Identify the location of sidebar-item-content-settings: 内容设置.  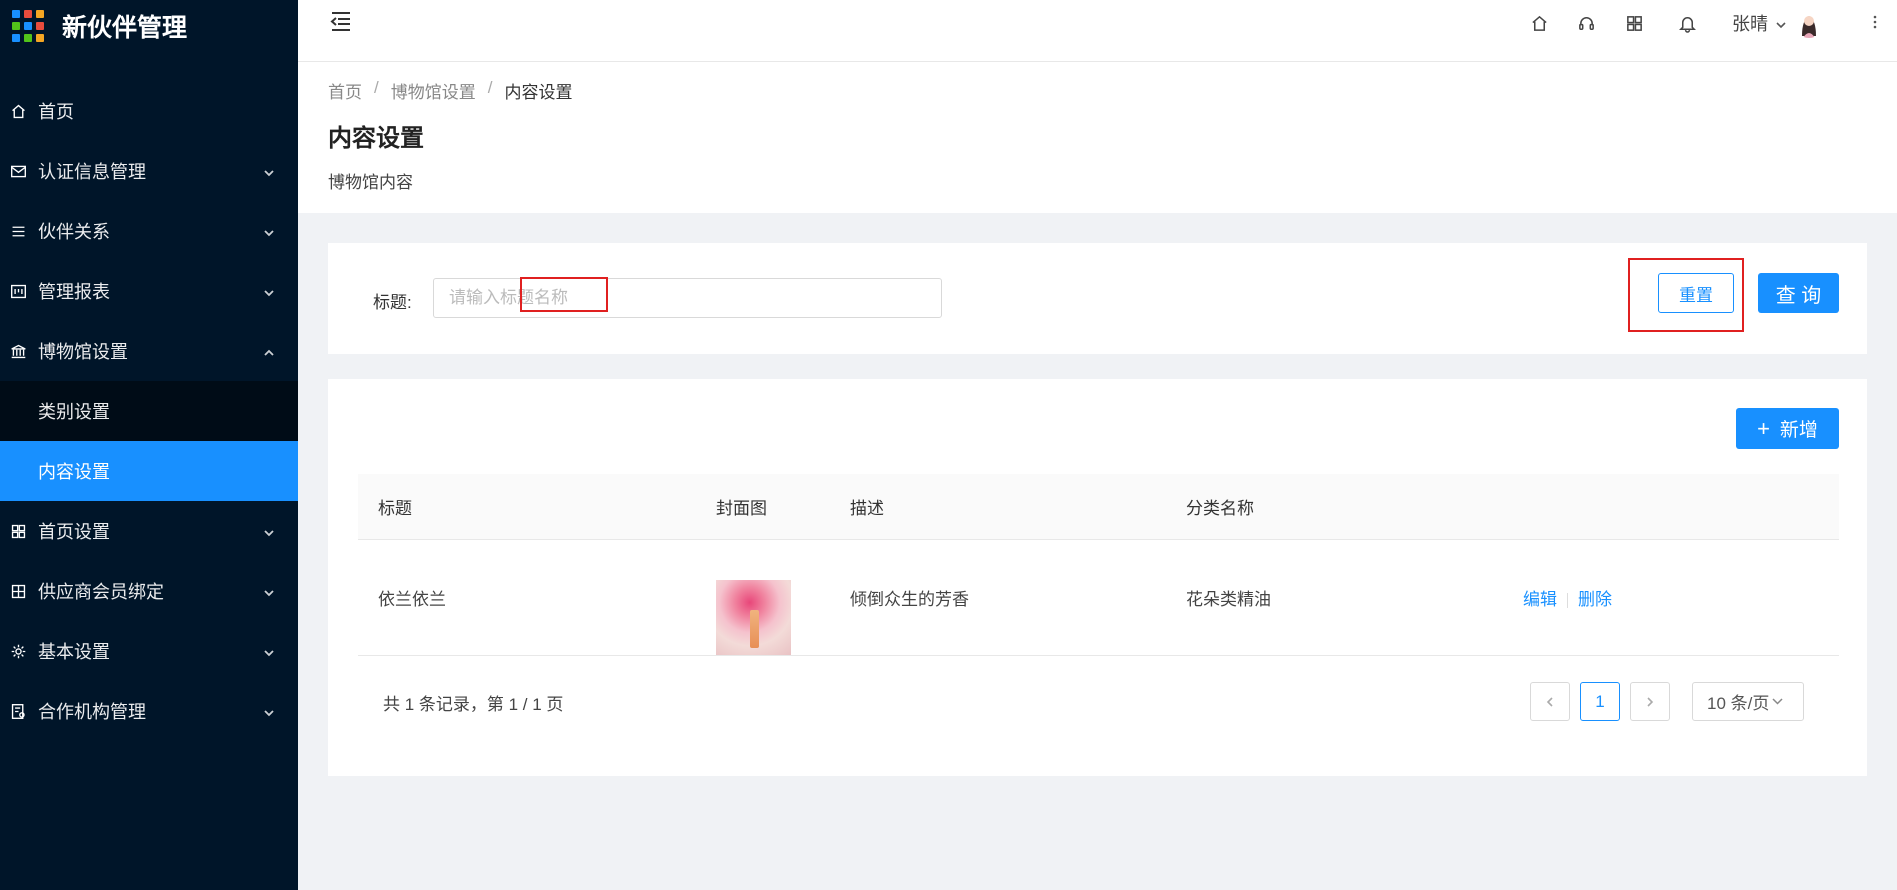
(149, 471).